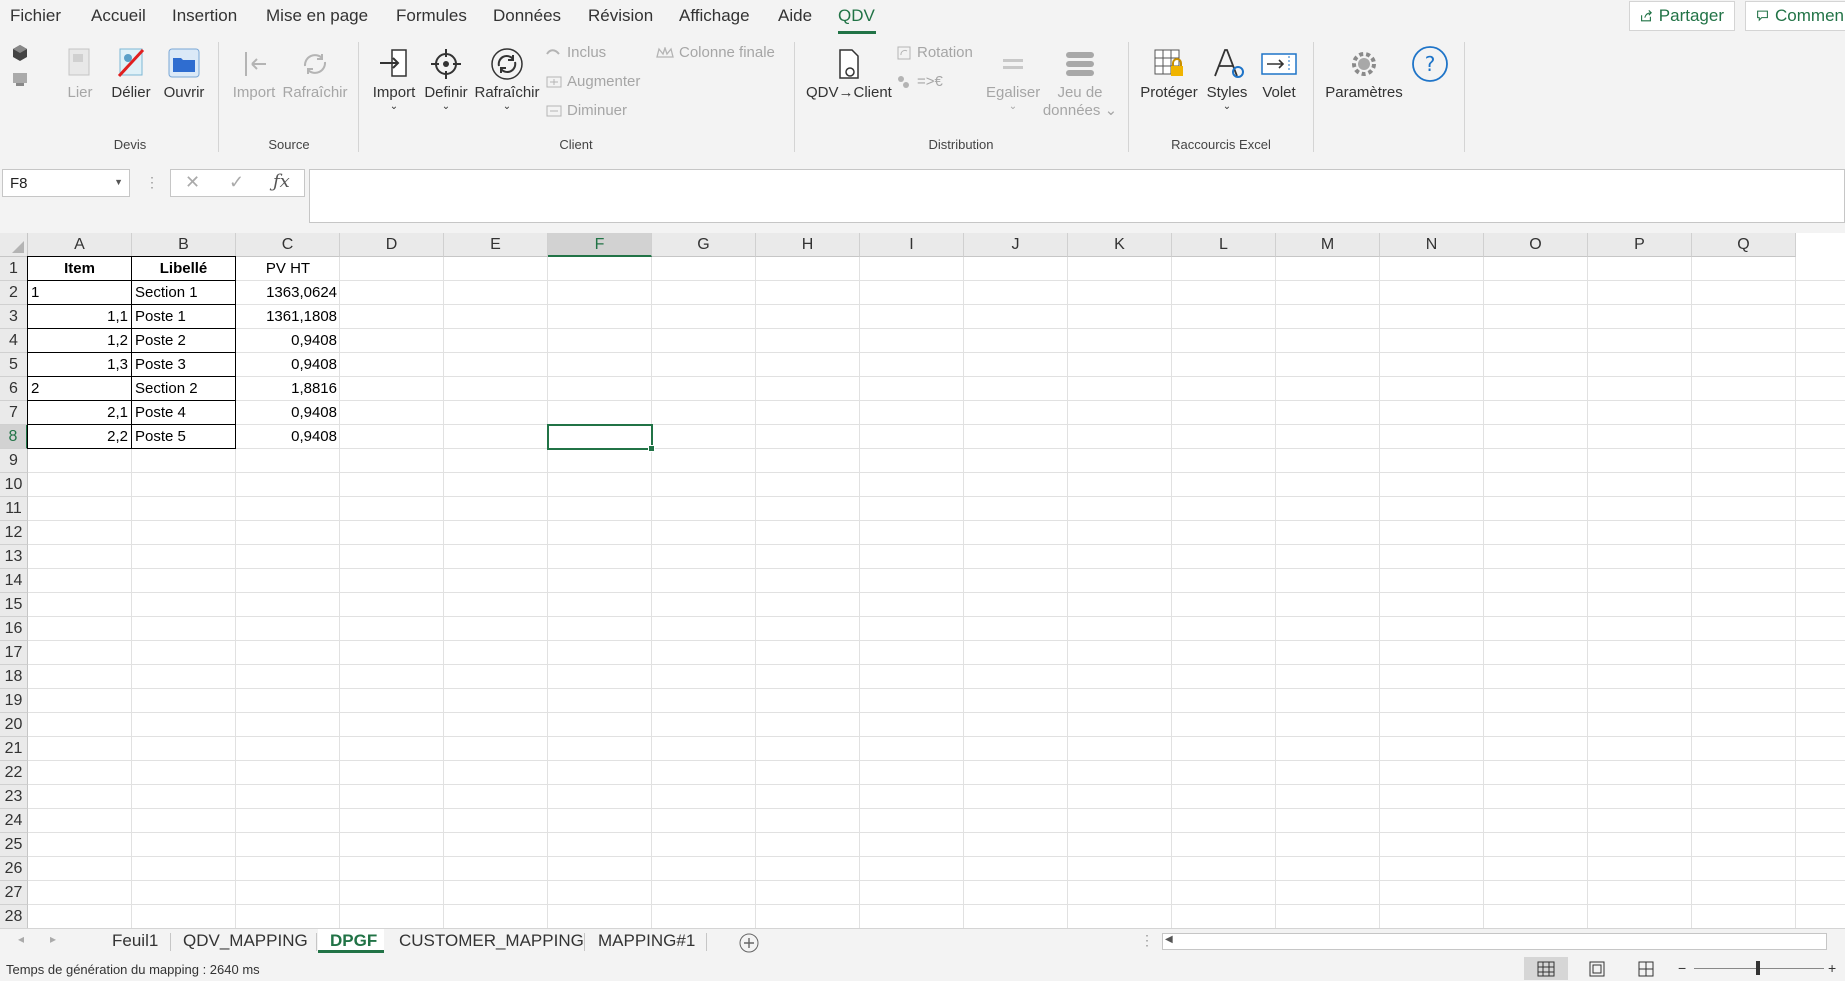 The height and width of the screenshot is (981, 1845). What do you see at coordinates (849, 72) in the screenshot?
I see `qdv-client-button: QDV→Client` at bounding box center [849, 72].